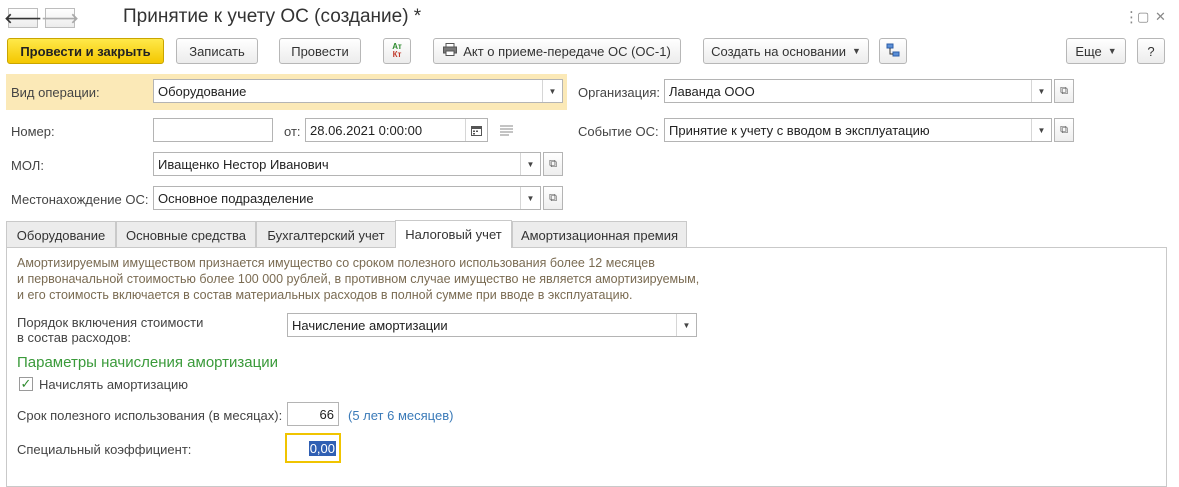 This screenshot has height=487, width=1179. Describe the element at coordinates (712, 91) in the screenshot. I see `organization-value: Лаванда ООО` at that location.